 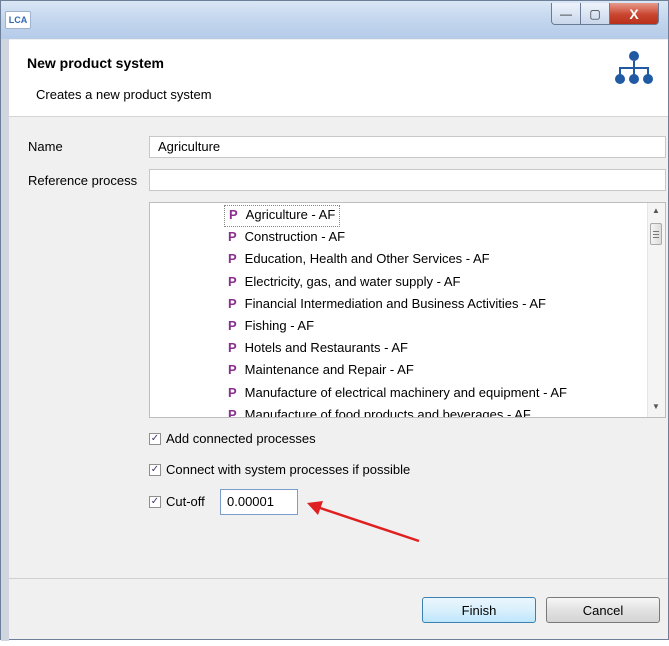 I want to click on add-connected-option: ✓ Add connected processes, so click(x=232, y=438).